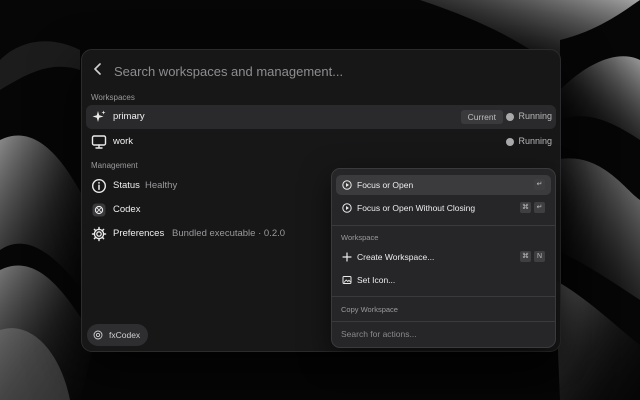 The image size is (640, 400). I want to click on sparkle-icon, so click(99, 116).